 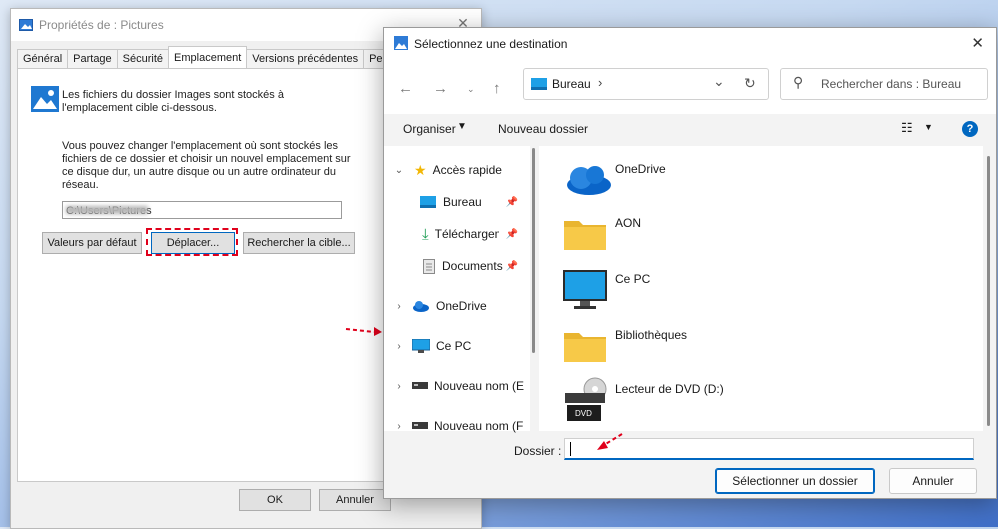 What do you see at coordinates (571, 84) in the screenshot?
I see `address-text: Bureau` at bounding box center [571, 84].